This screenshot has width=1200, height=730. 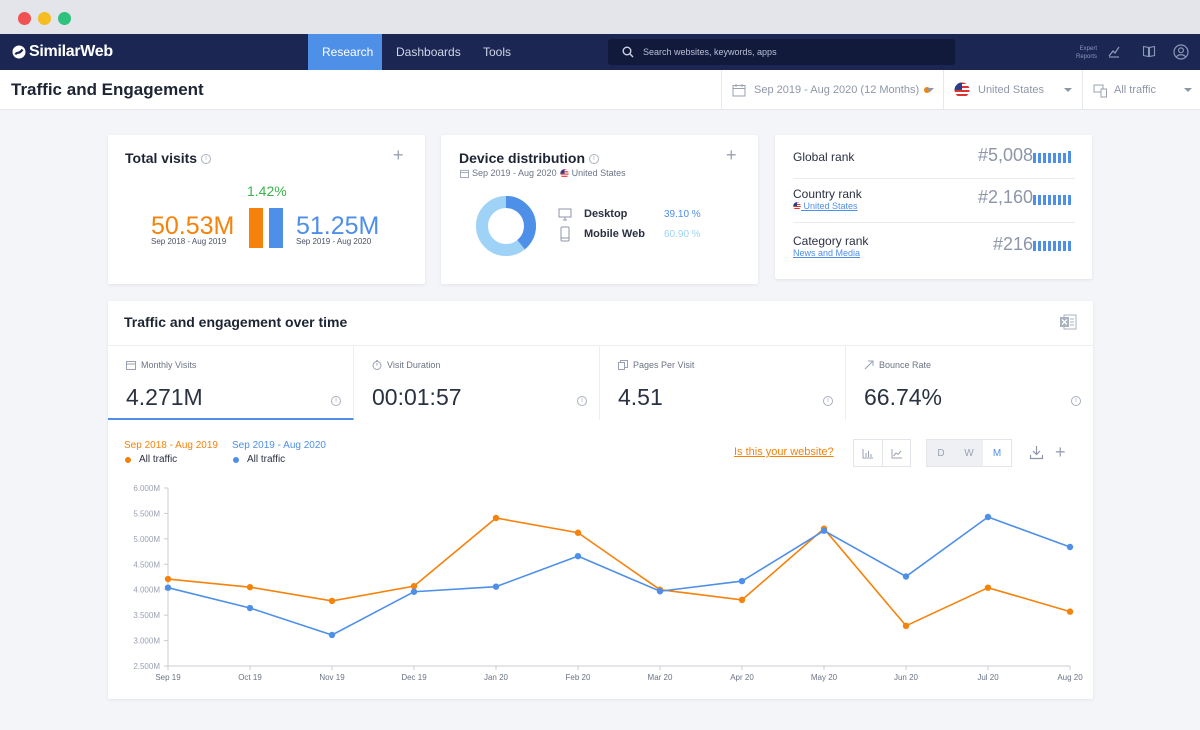 What do you see at coordinates (131, 365) in the screenshot?
I see `calendar-icon` at bounding box center [131, 365].